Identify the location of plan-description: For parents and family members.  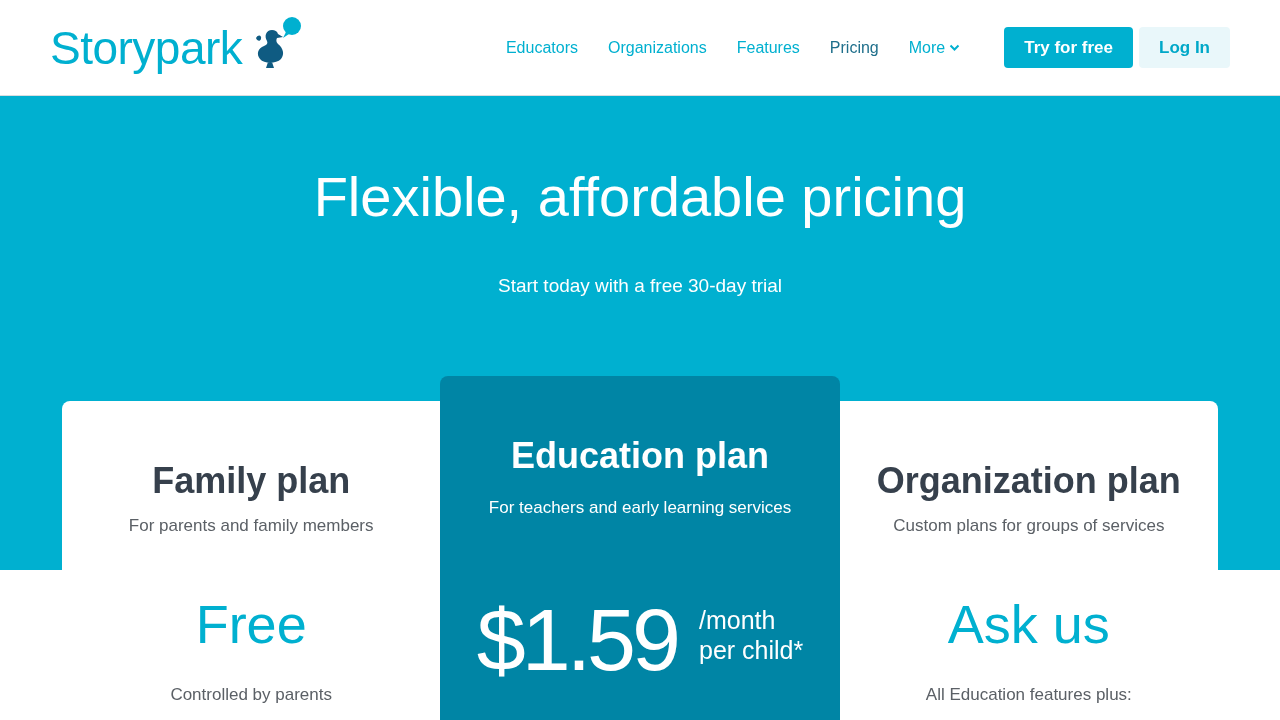
(251, 525).